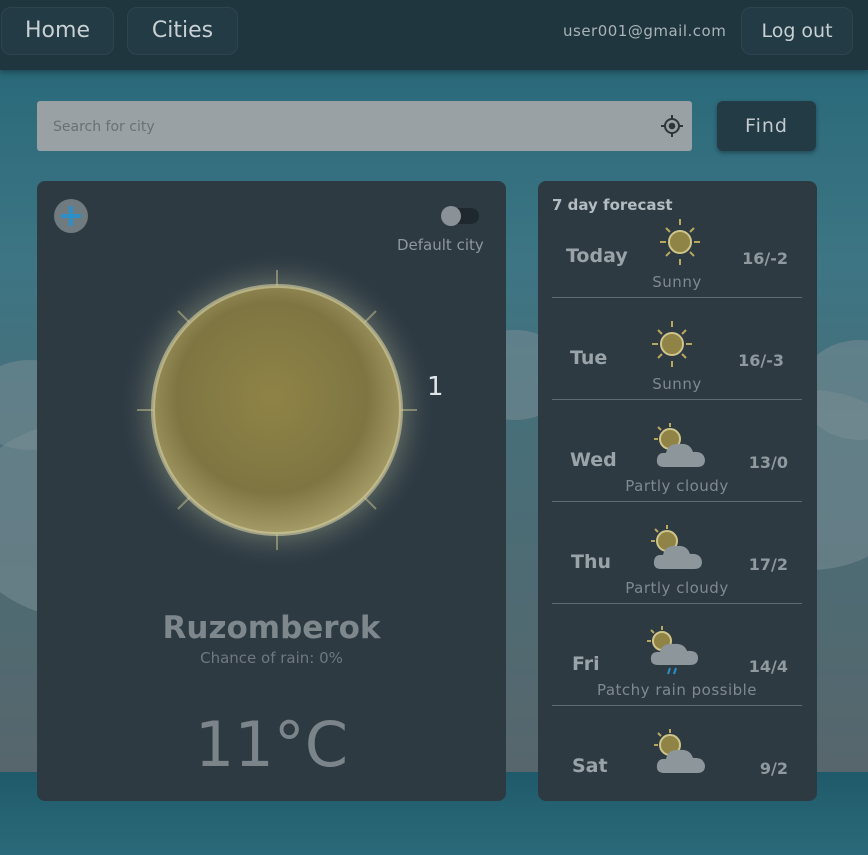 This screenshot has width=868, height=855. Describe the element at coordinates (797, 31) in the screenshot. I see `logout-button: Log out` at that location.